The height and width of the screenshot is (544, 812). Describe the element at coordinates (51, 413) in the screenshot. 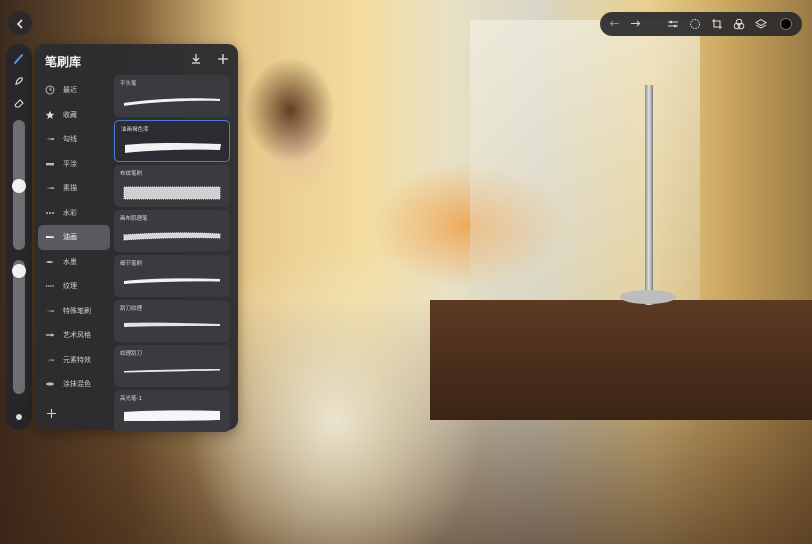

I see `add-category-button` at that location.